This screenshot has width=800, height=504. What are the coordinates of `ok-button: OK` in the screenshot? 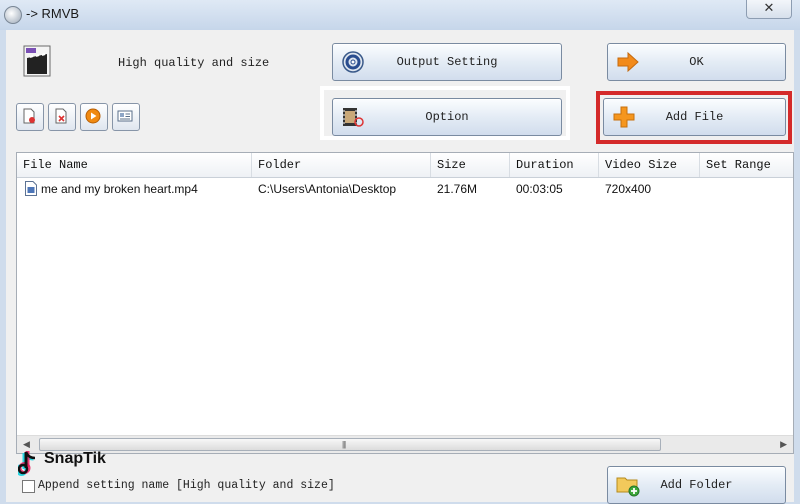 It's located at (696, 62).